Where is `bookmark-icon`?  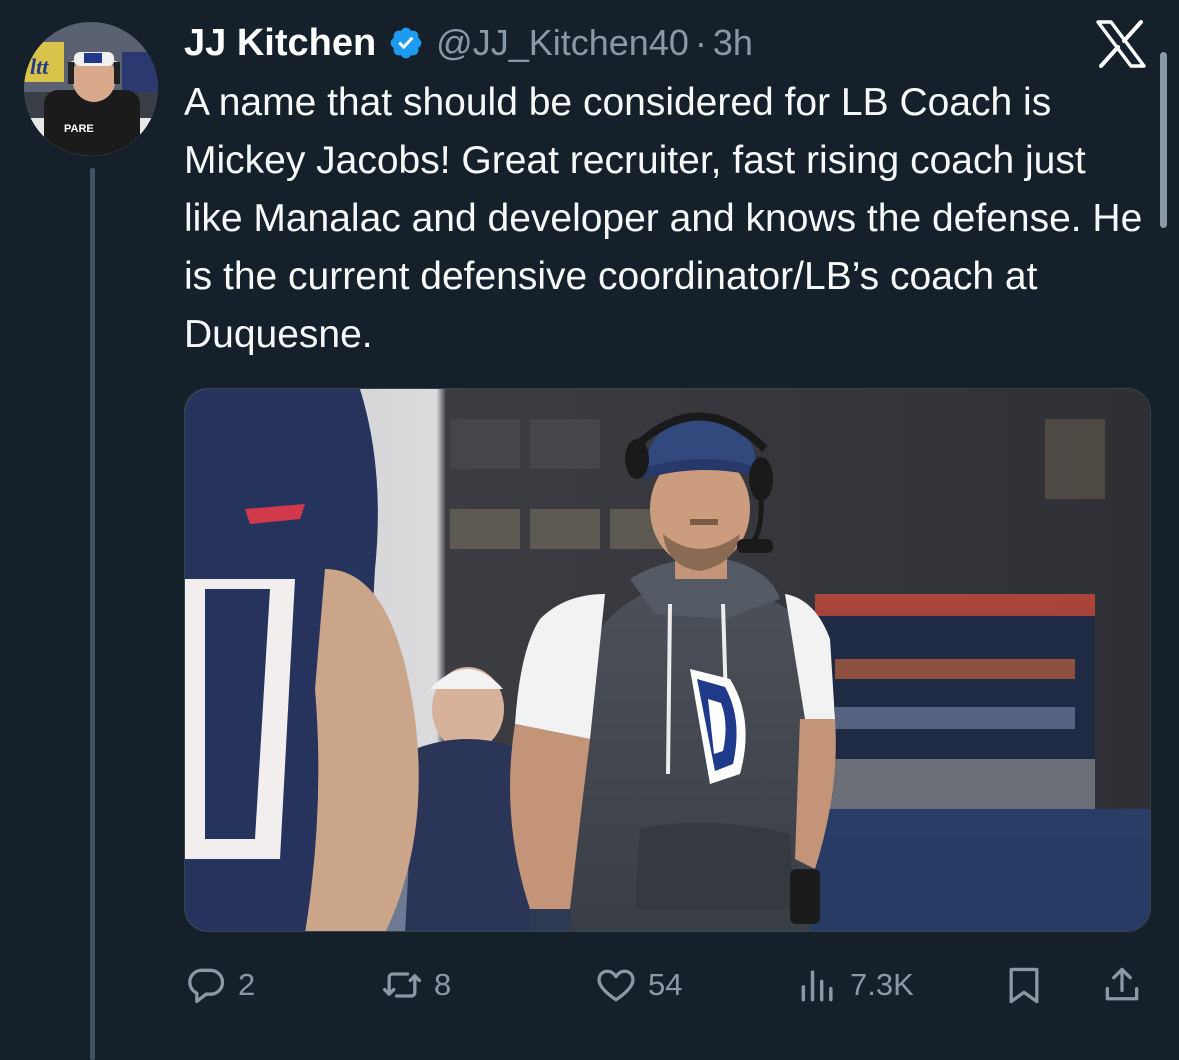
bookmark-icon is located at coordinates (1024, 985).